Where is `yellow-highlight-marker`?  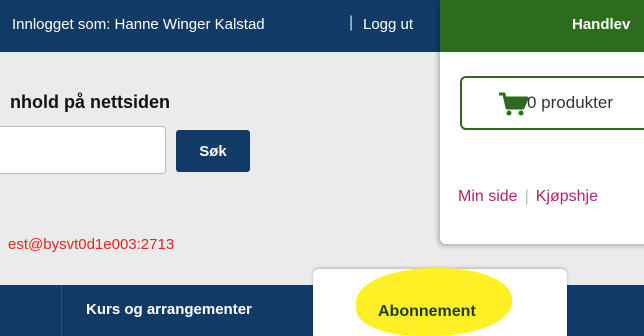
yellow-highlight-marker is located at coordinates (434, 302).